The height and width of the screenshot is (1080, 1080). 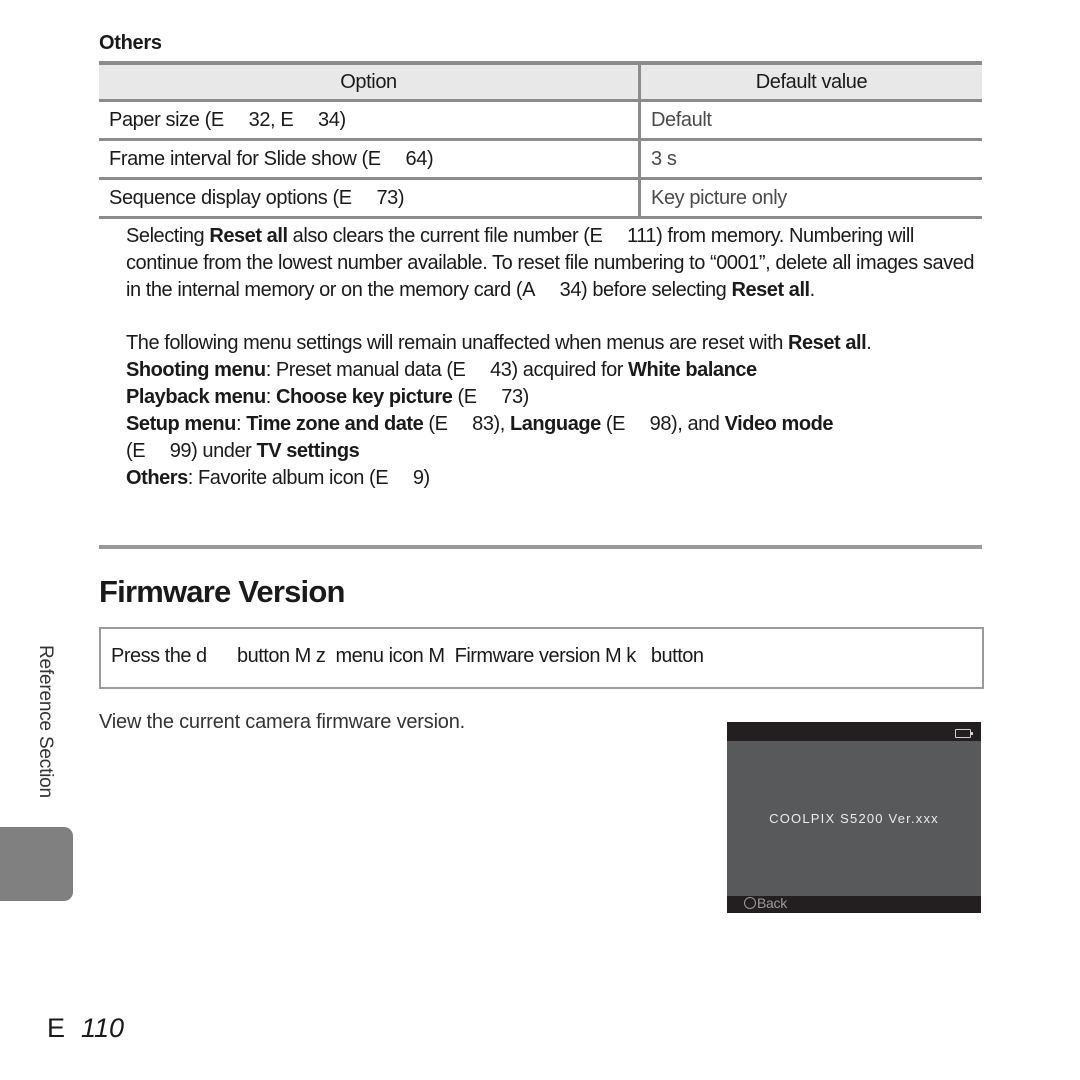 I want to click on playback-menu-item: Playback menu: Choose key picture (E 73), so click(x=327, y=397).